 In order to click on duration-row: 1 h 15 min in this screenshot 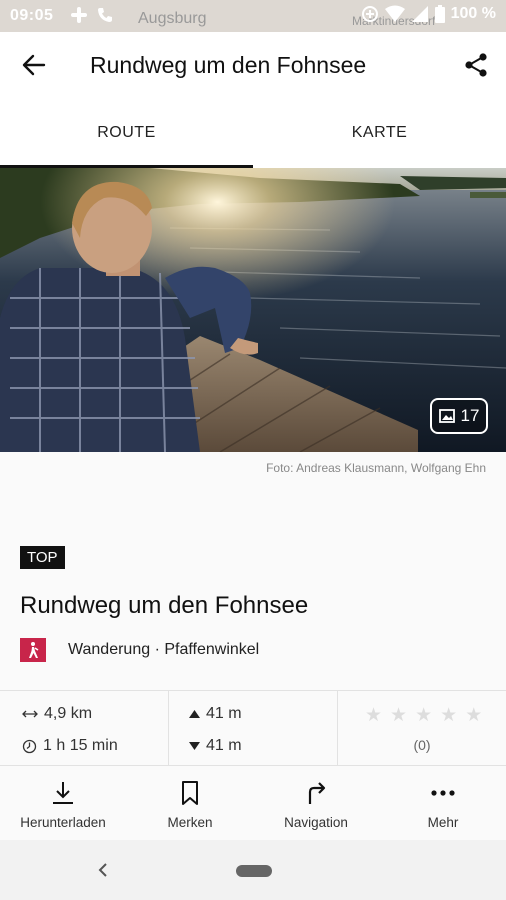, I will do `click(70, 746)`.